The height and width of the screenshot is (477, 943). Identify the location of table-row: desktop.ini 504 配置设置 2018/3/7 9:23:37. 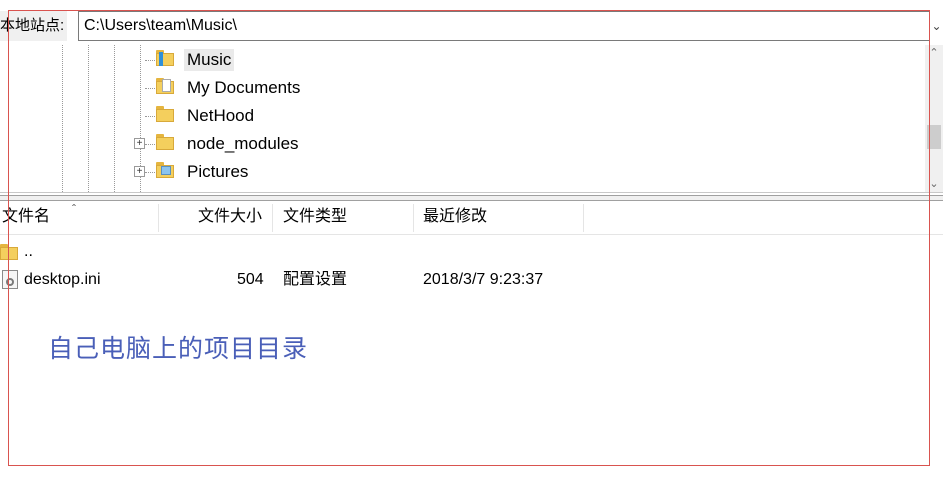
(471, 280).